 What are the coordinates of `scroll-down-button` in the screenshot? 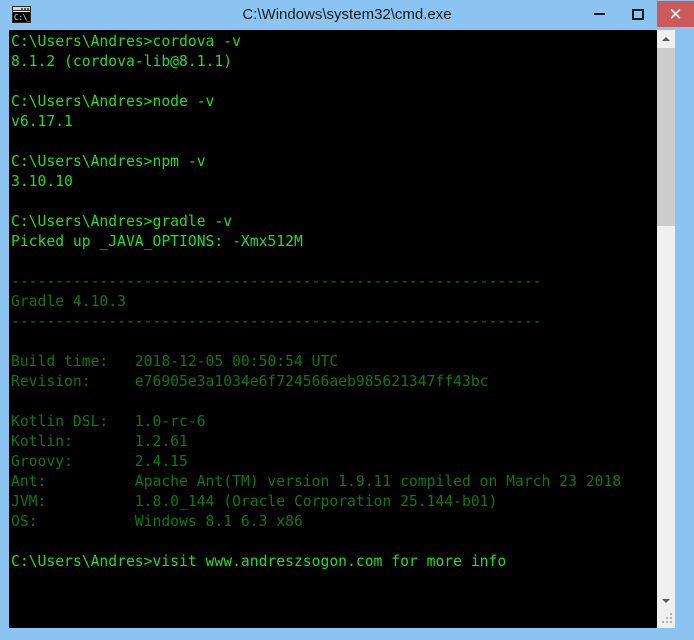 It's located at (666, 601).